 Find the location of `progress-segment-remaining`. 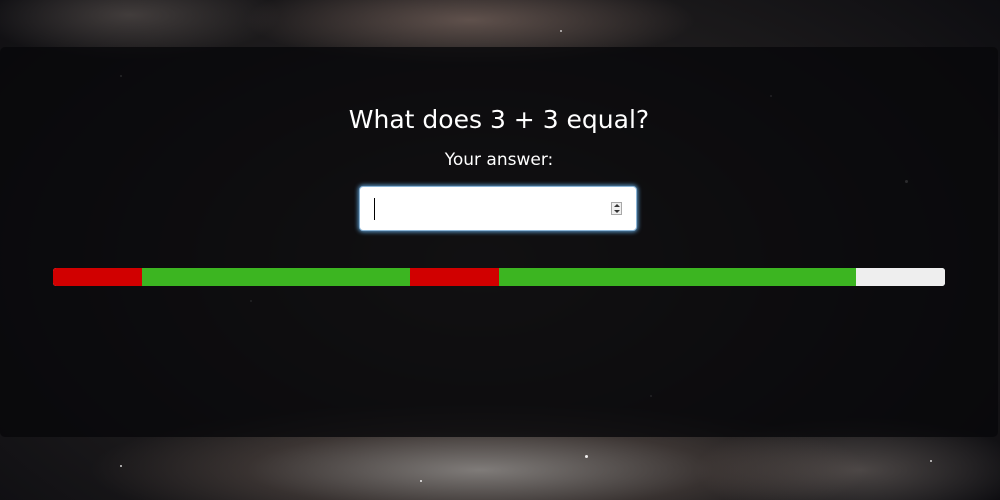

progress-segment-remaining is located at coordinates (900, 277).